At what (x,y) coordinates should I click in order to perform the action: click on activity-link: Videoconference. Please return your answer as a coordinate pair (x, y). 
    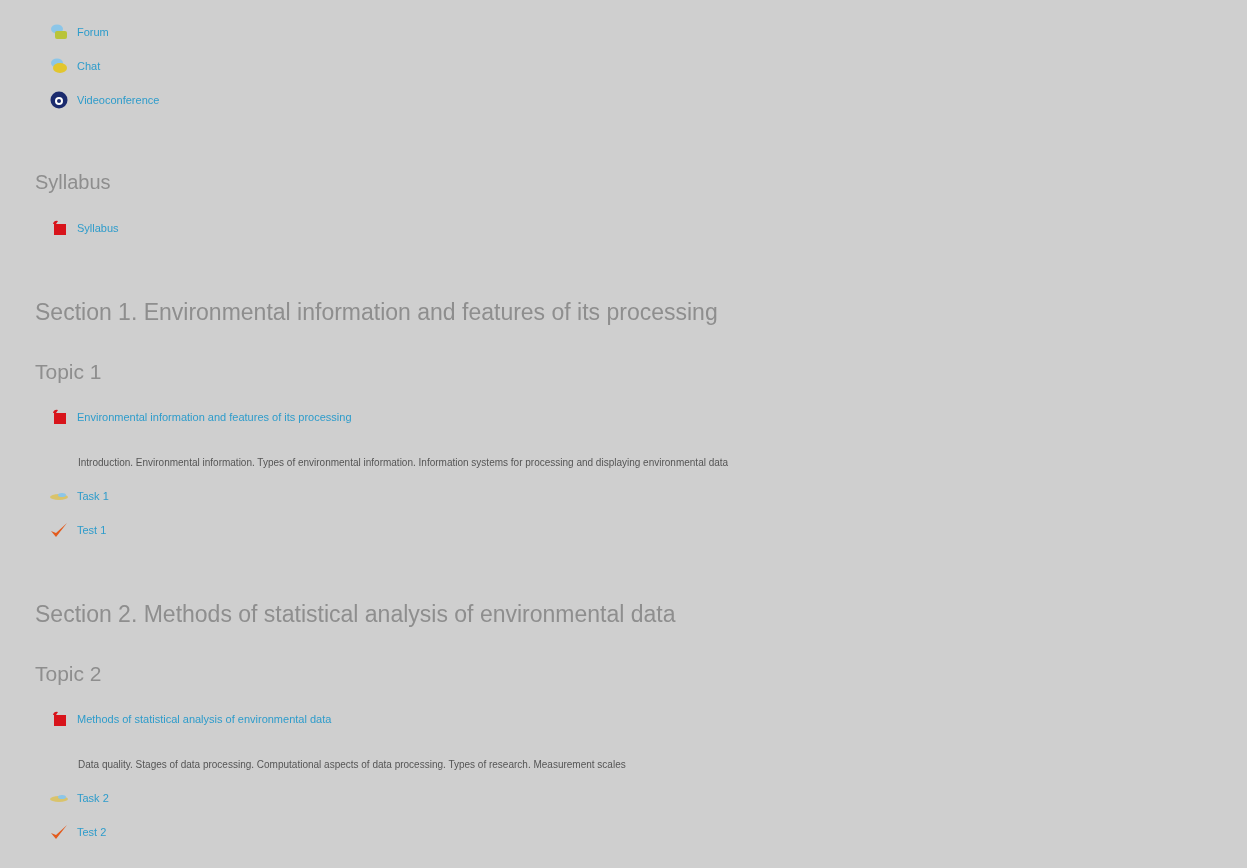
    Looking at the image, I should click on (118, 100).